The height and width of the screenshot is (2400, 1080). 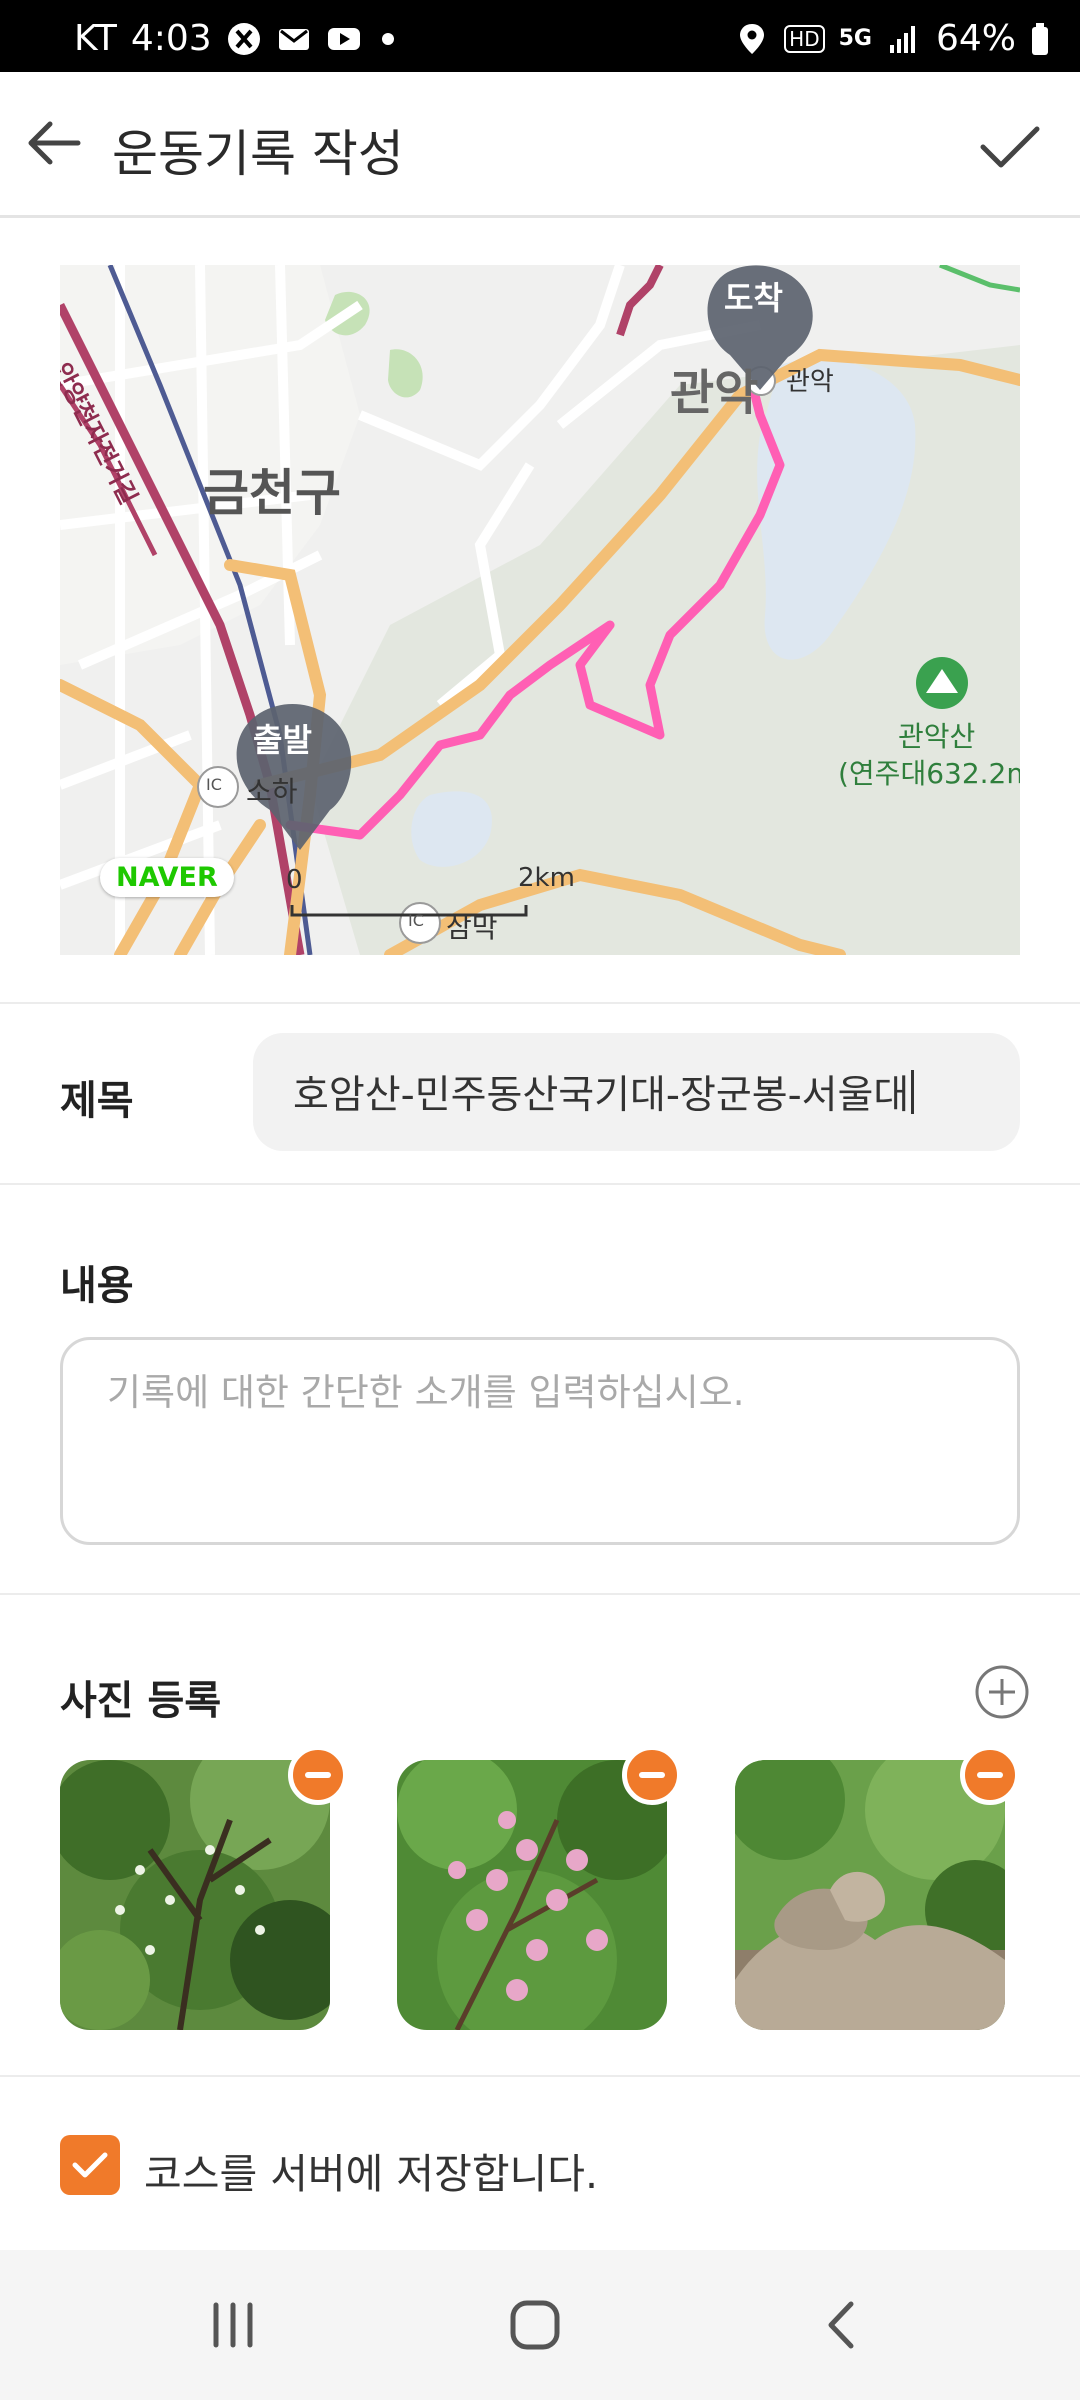 I want to click on save-course-checkbox, so click(x=90, y=2165).